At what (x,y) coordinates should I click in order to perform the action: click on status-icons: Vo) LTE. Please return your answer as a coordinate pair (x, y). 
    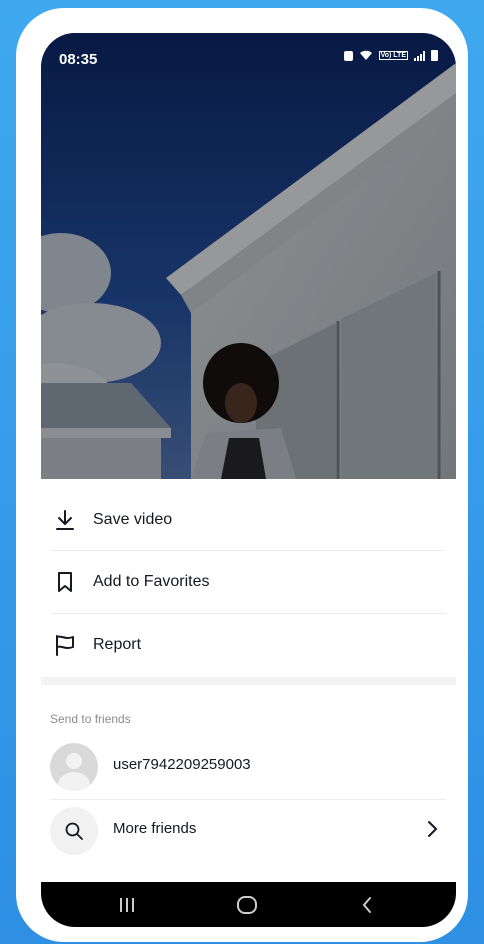
    Looking at the image, I should click on (390, 55).